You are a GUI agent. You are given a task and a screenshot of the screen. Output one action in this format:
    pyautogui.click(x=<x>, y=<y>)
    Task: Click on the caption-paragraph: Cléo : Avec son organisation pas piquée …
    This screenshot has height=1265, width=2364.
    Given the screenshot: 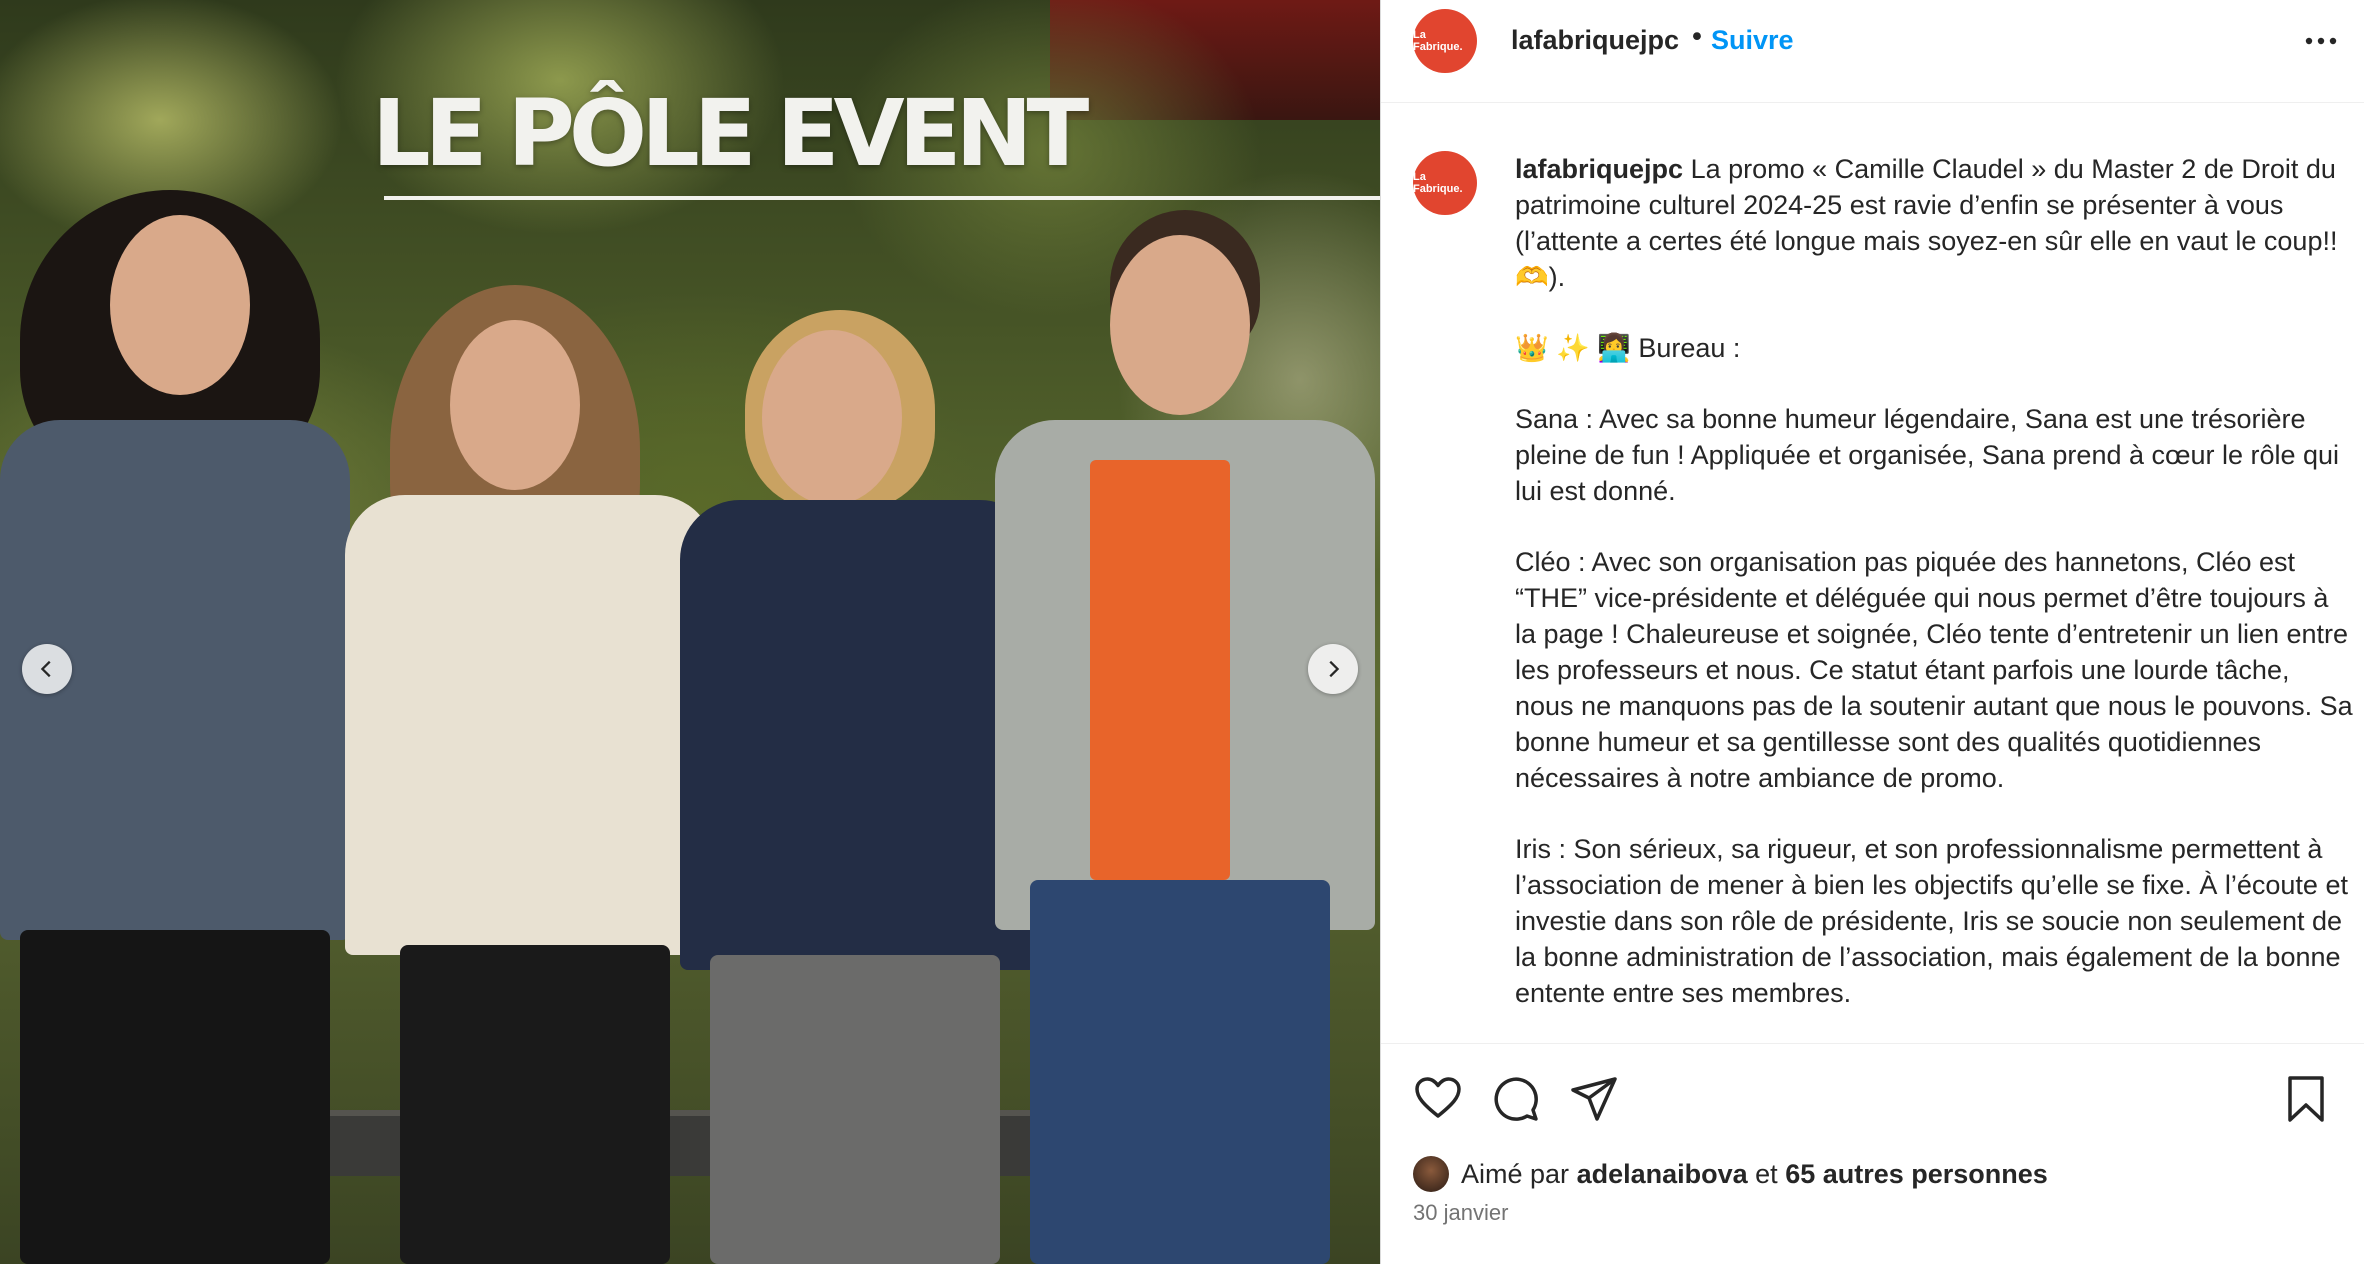 What is the action you would take?
    pyautogui.click(x=1934, y=670)
    